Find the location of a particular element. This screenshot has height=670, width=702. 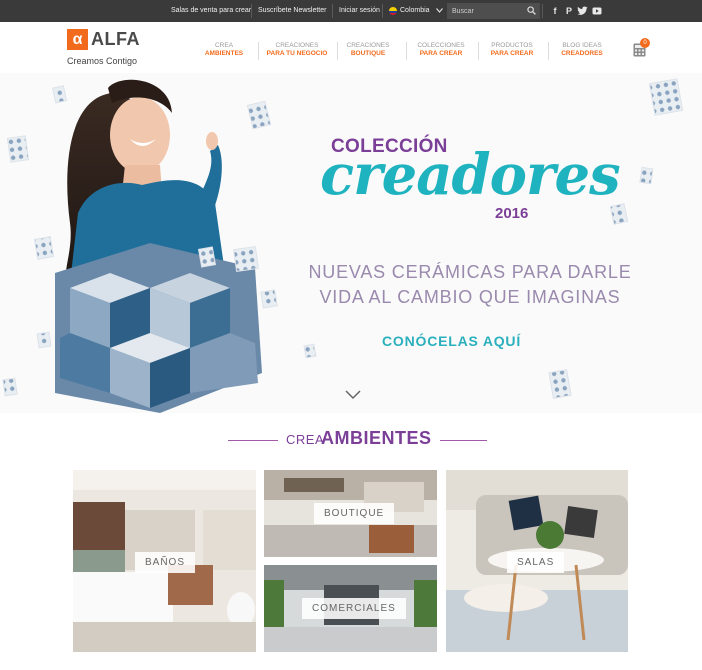

cart-count-badge: 0 is located at coordinates (645, 43).